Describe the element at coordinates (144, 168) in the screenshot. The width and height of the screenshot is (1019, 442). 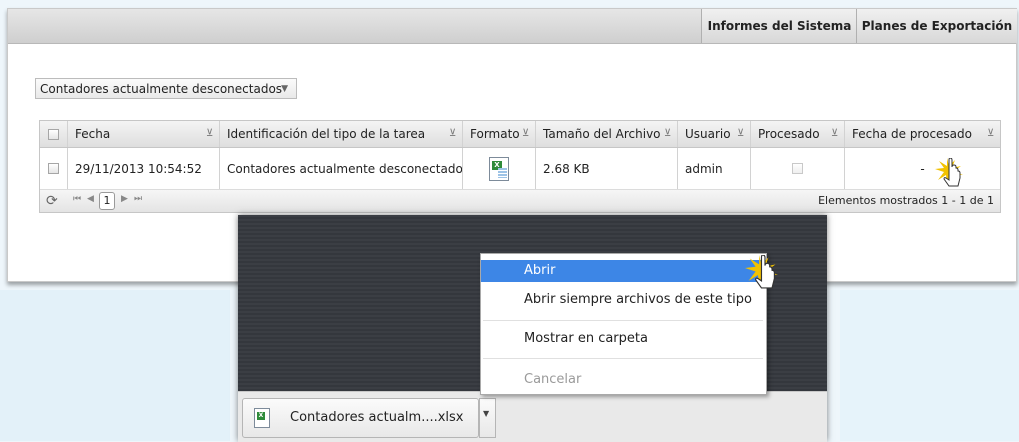
I see `cell-fecha: 29/11/2013 10:54:52` at that location.